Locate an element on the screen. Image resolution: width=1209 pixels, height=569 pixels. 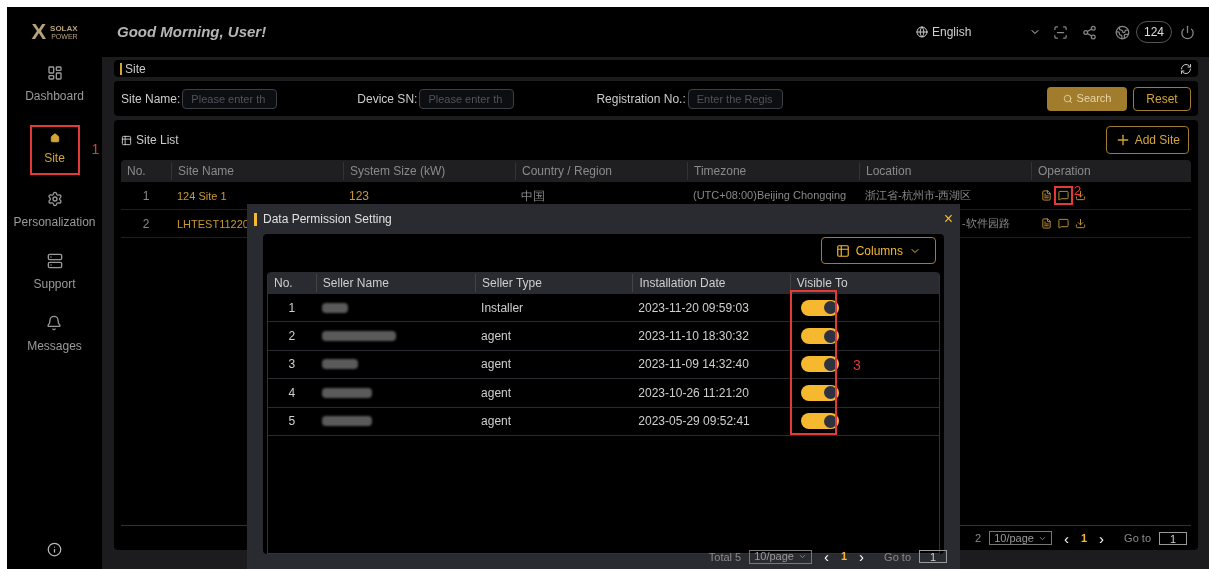
download-icon is located at coordinates (1080, 223).